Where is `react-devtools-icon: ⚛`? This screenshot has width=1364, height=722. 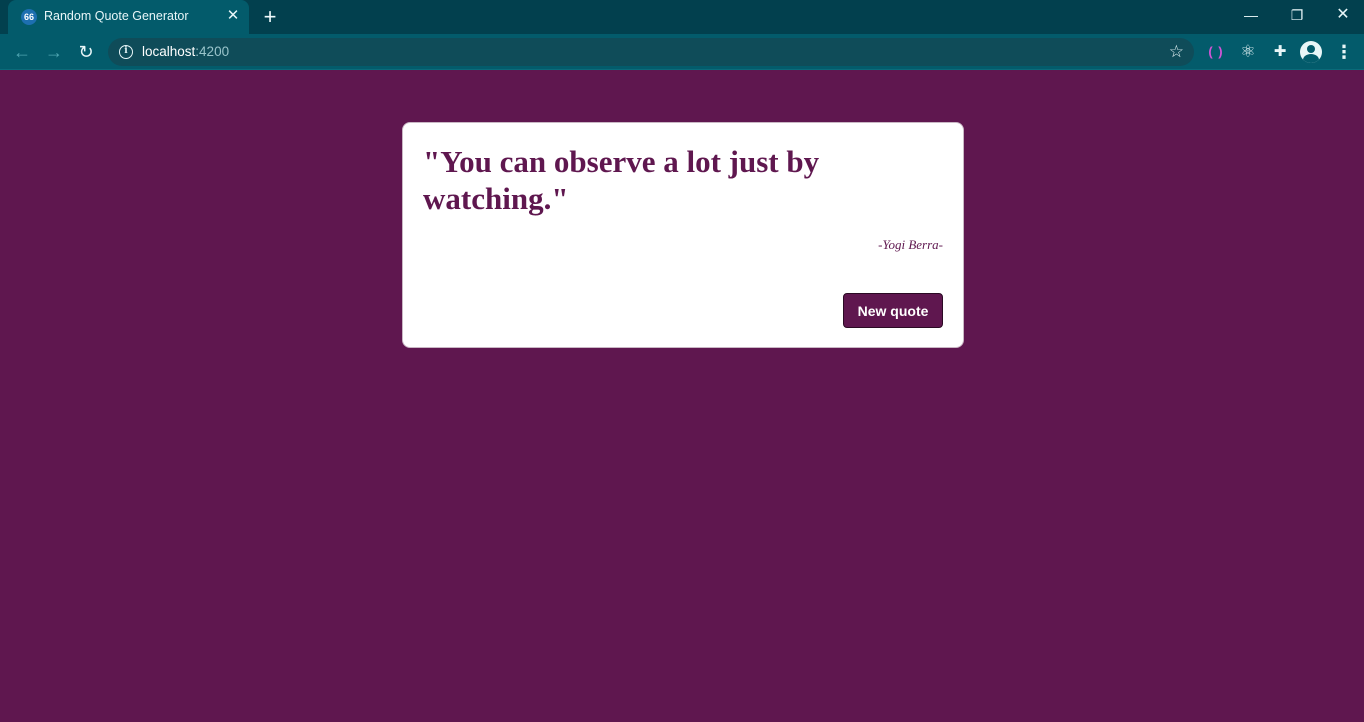
react-devtools-icon: ⚛ is located at coordinates (1248, 52).